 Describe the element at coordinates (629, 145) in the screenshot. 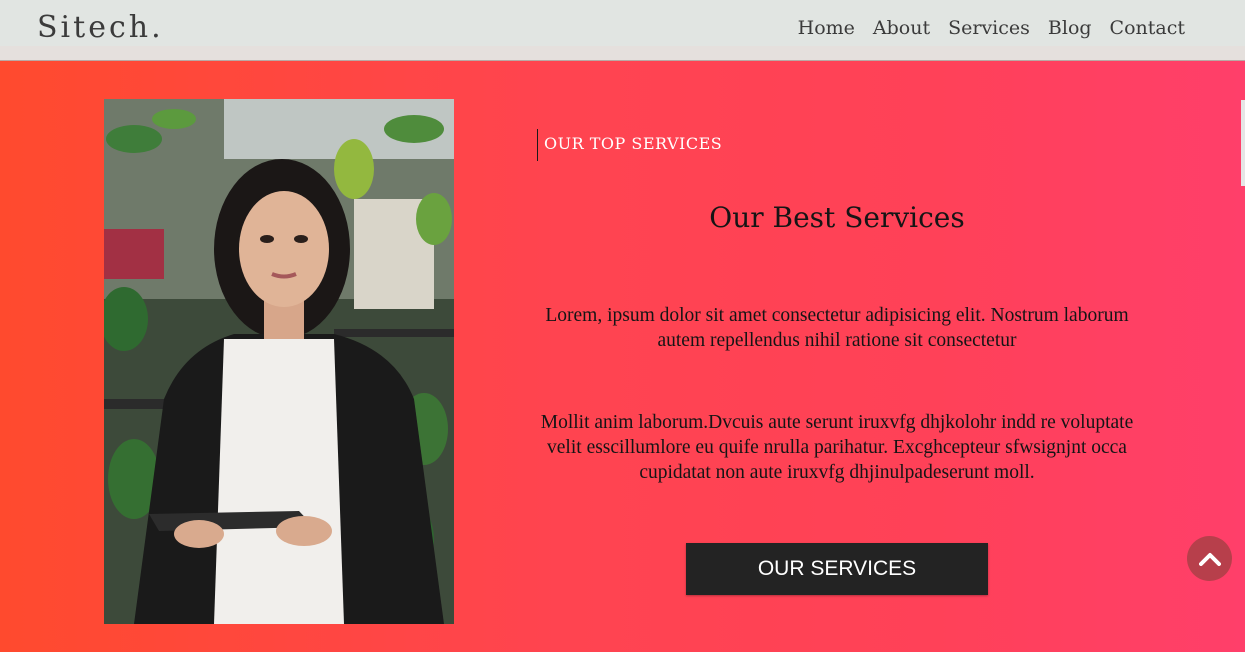

I see `section-eyebrow: OUR TOP SERVICES` at that location.